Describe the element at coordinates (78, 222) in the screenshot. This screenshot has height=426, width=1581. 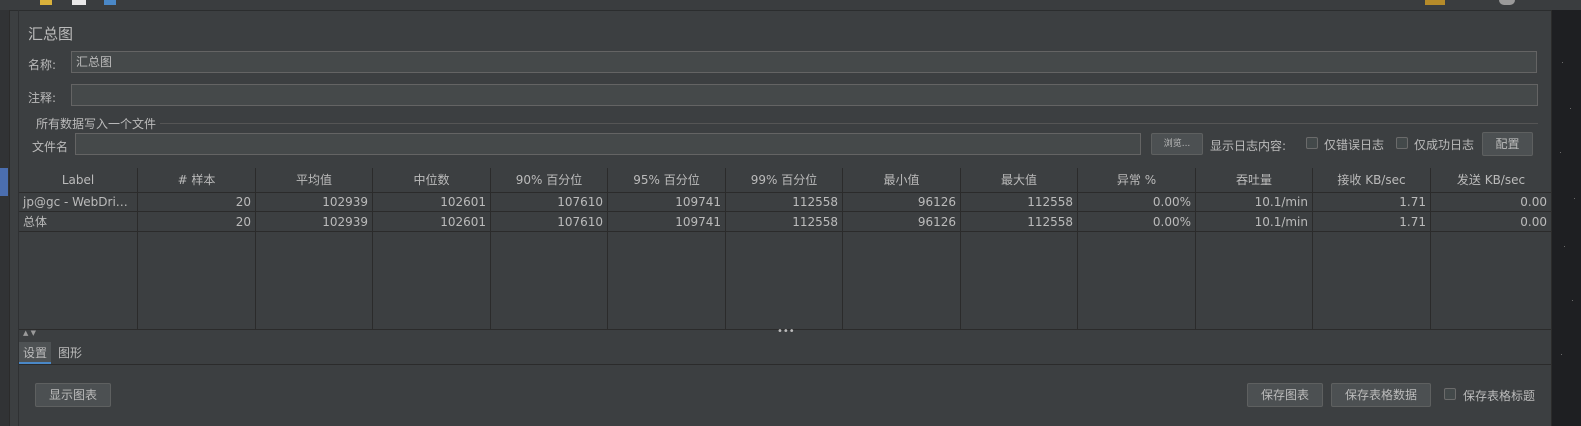
I see `cell-label: 总体` at that location.